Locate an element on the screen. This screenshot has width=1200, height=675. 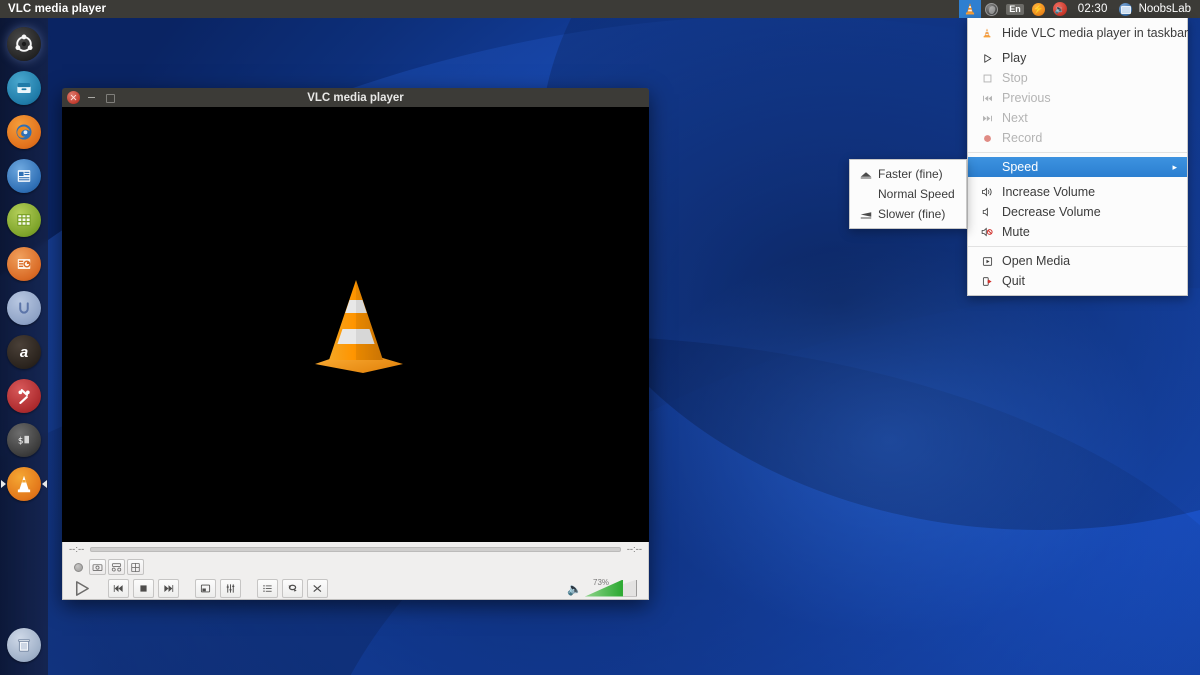
top-panel: VLC media player En 02:30 NoobsLab is located at coordinates (600, 9).